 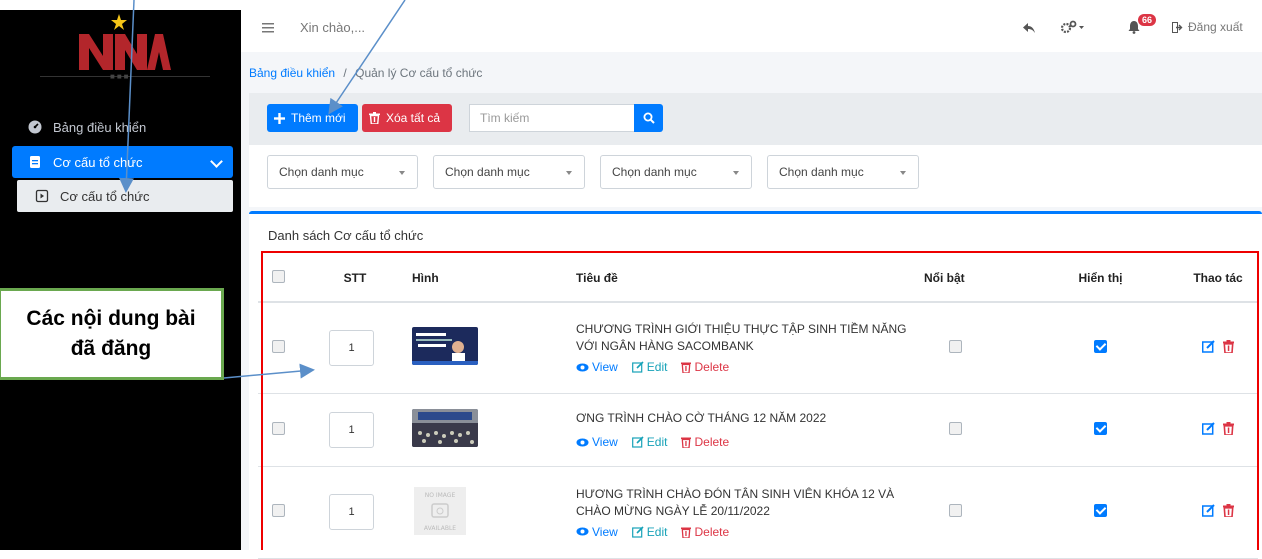 I want to click on annotation-callout: Các nội dung bài đã đăng, so click(x=112, y=334).